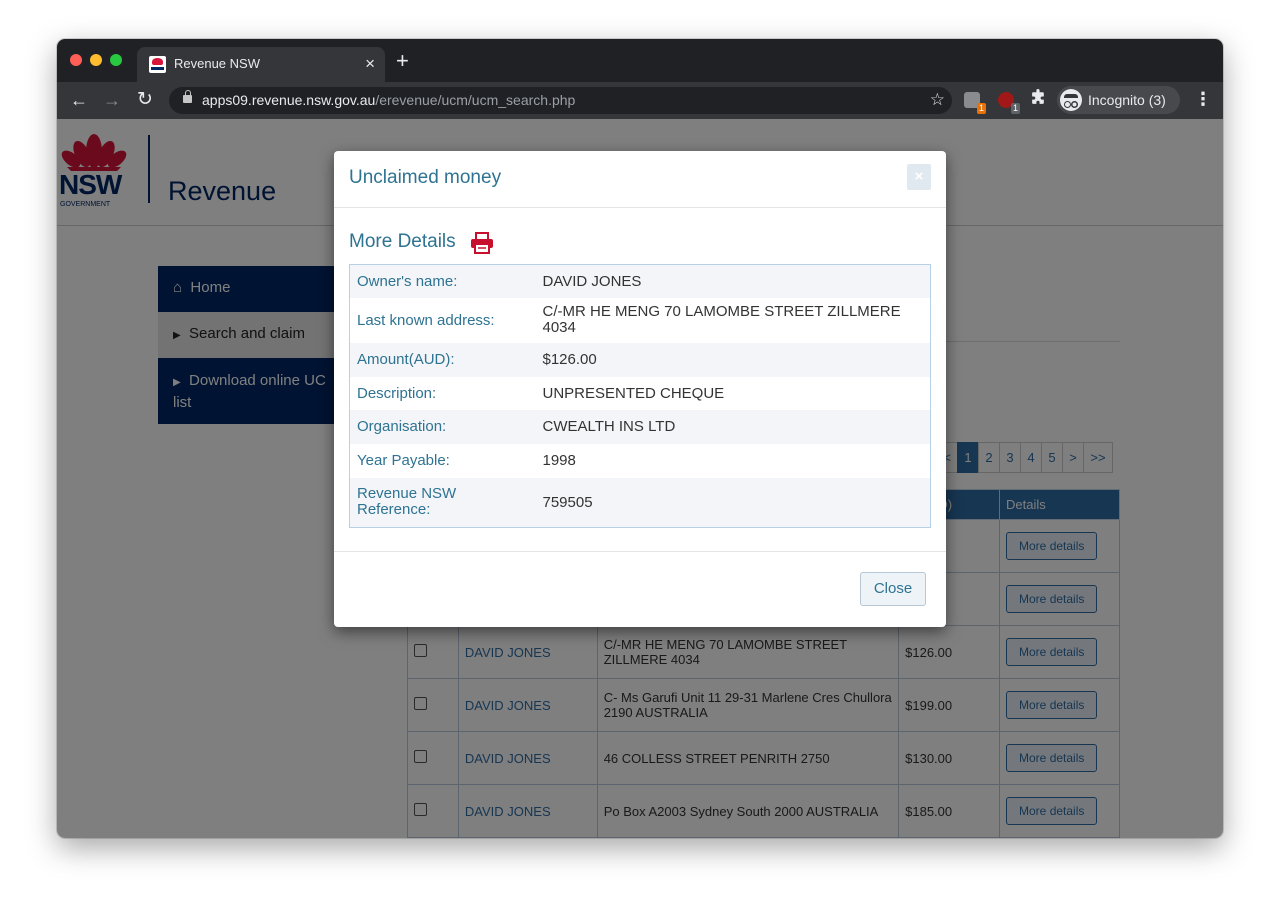 The image size is (1280, 914). Describe the element at coordinates (157, 64) in the screenshot. I see `nsw-favicon-icon` at that location.